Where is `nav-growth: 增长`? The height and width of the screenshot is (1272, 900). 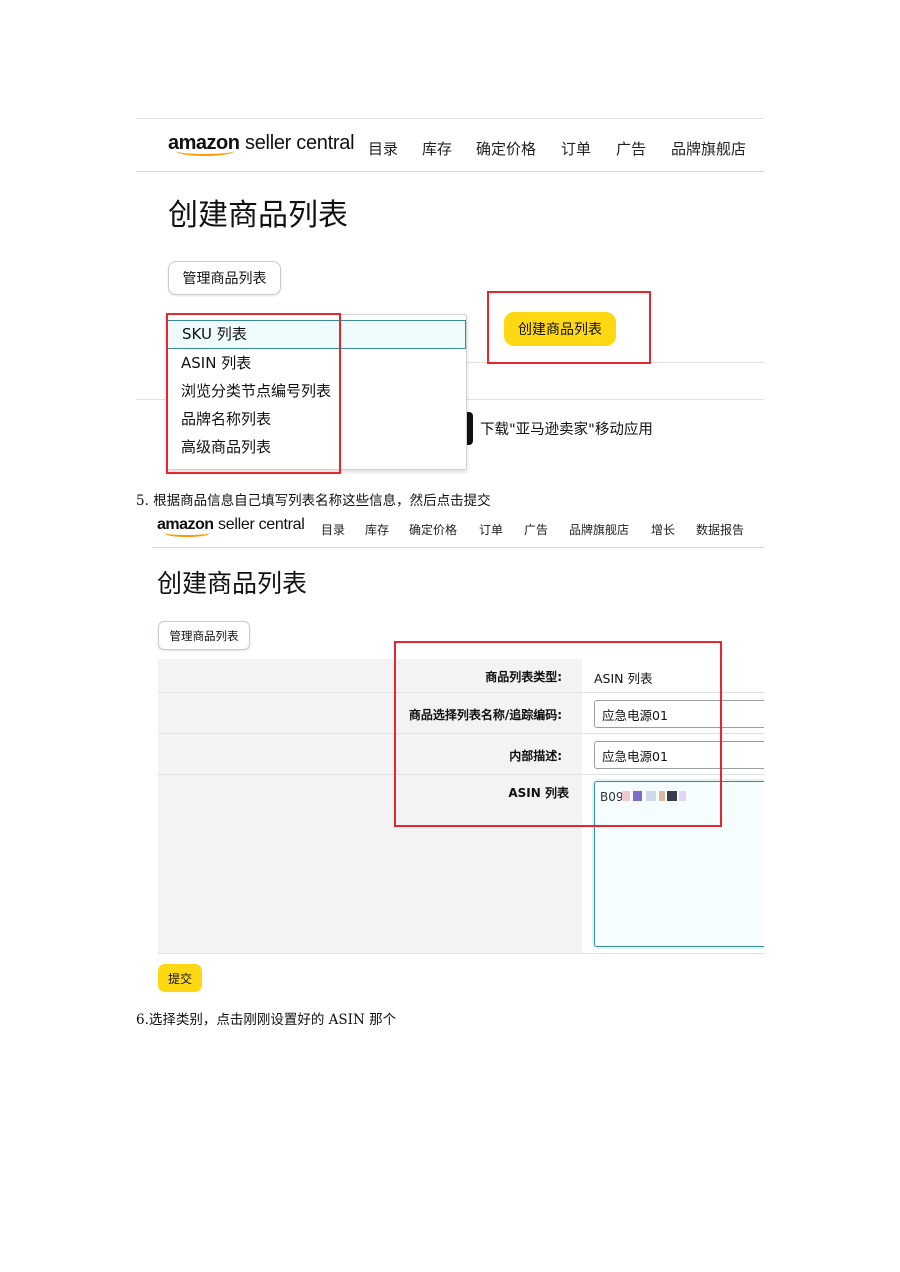
nav-growth: 增长 is located at coordinates (663, 529).